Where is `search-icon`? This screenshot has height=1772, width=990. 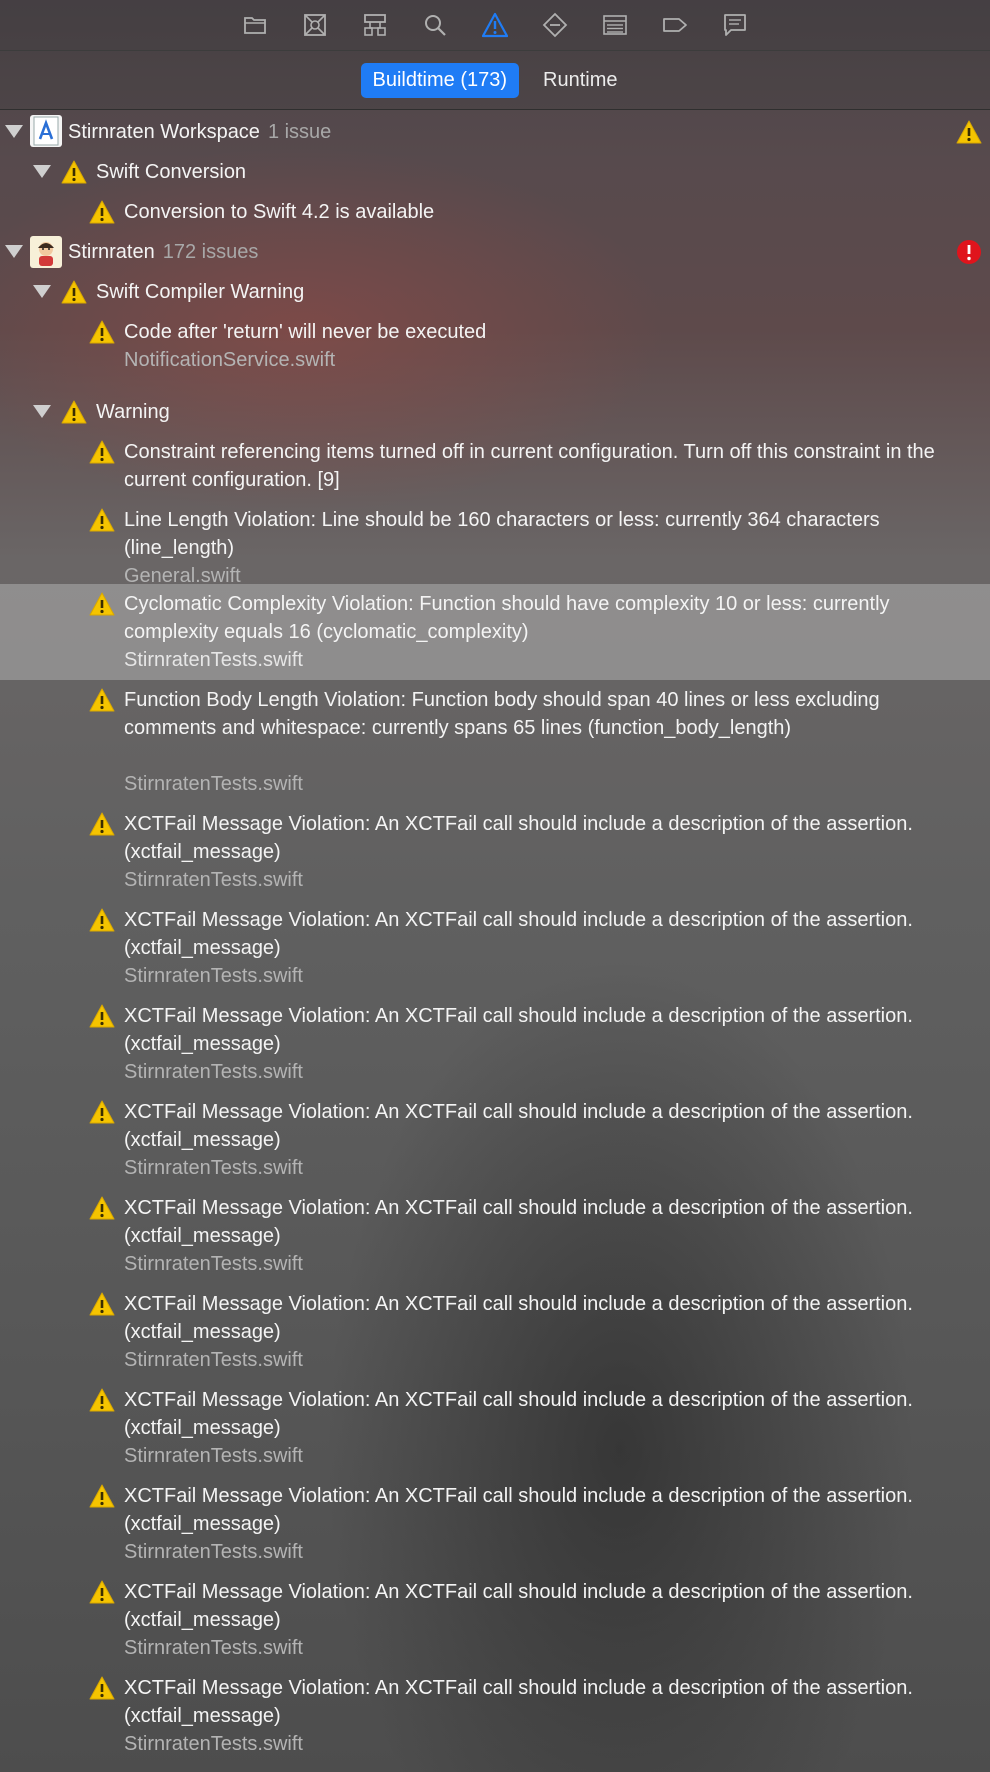
search-icon is located at coordinates (435, 25).